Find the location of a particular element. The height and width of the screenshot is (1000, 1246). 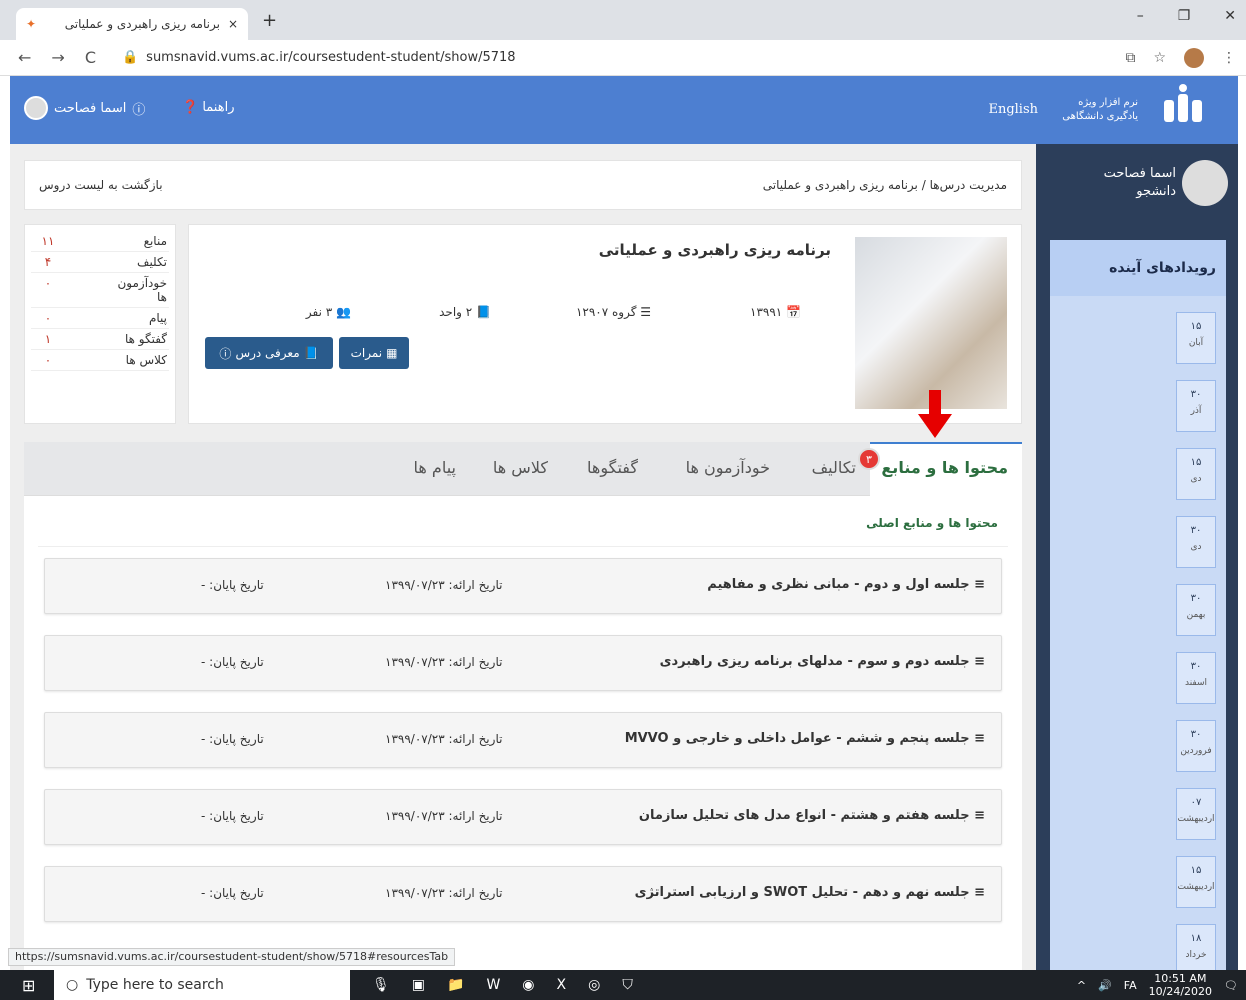

language-link: English is located at coordinates (1013, 109).